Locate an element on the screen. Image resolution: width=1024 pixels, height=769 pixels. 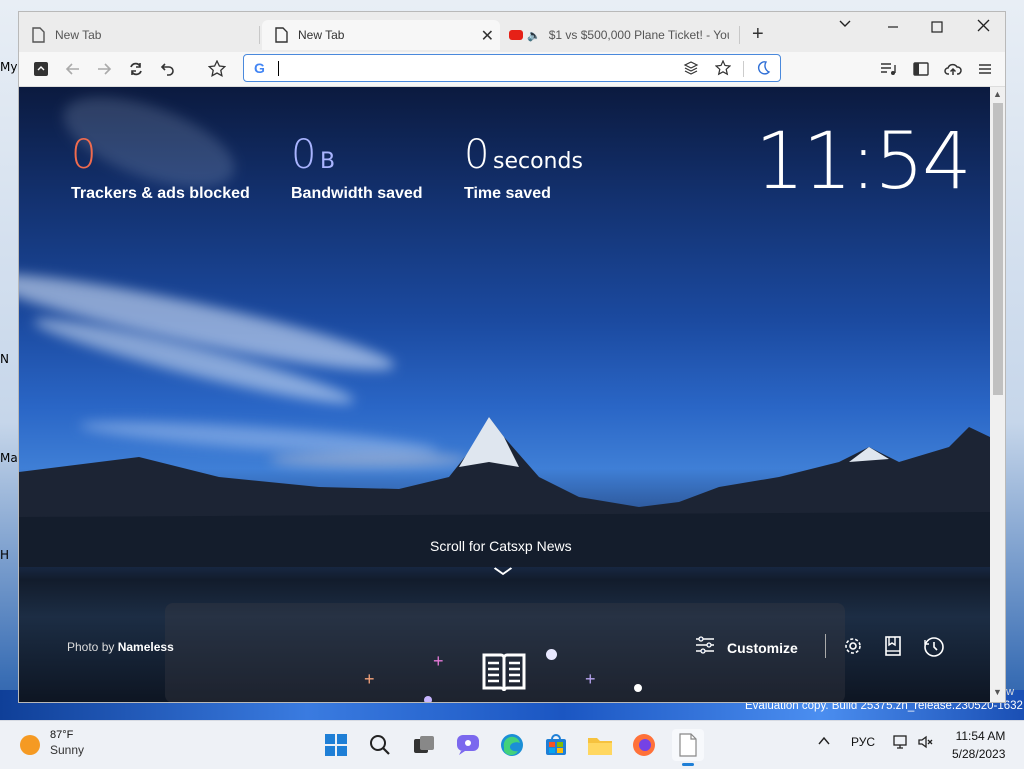
file-explorer-icon is located at coordinates (600, 745).